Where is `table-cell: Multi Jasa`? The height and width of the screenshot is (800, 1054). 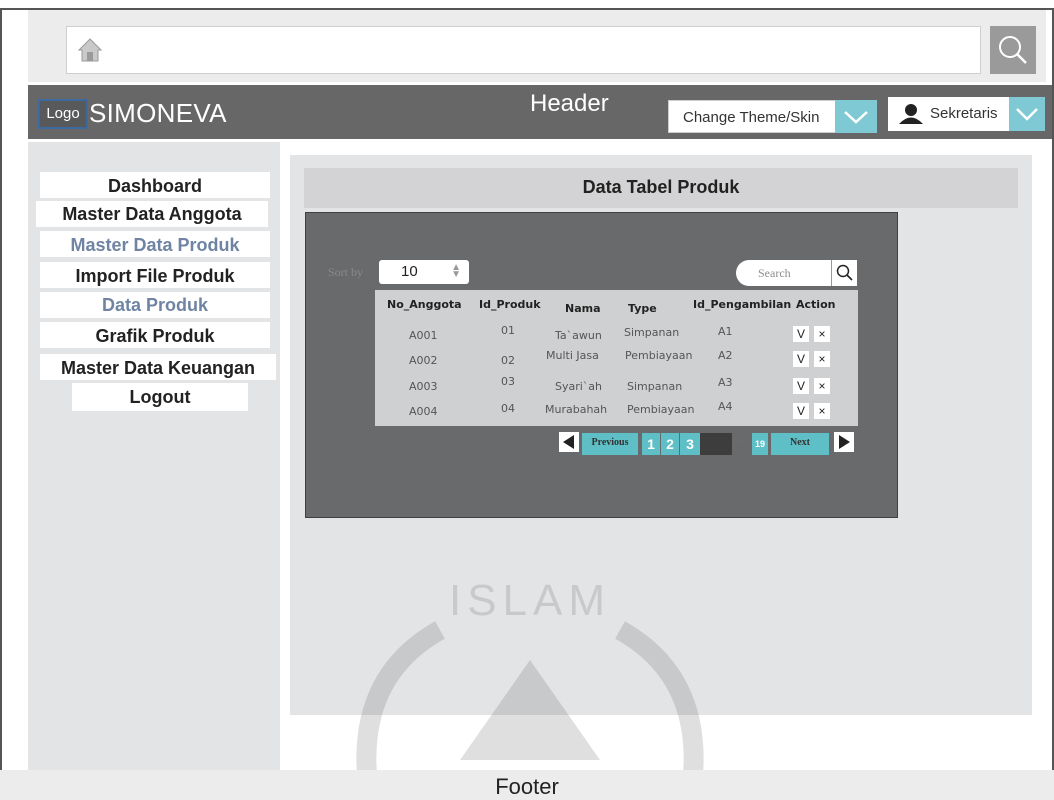 table-cell: Multi Jasa is located at coordinates (572, 355).